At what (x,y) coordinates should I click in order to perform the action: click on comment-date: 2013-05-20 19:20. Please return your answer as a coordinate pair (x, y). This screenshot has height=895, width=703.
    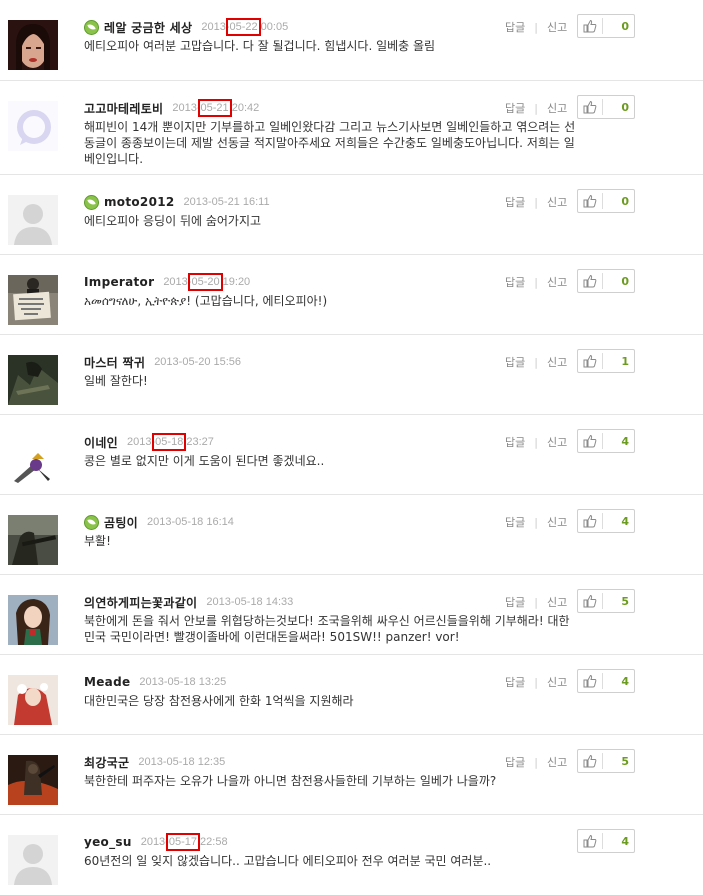
    Looking at the image, I should click on (207, 282).